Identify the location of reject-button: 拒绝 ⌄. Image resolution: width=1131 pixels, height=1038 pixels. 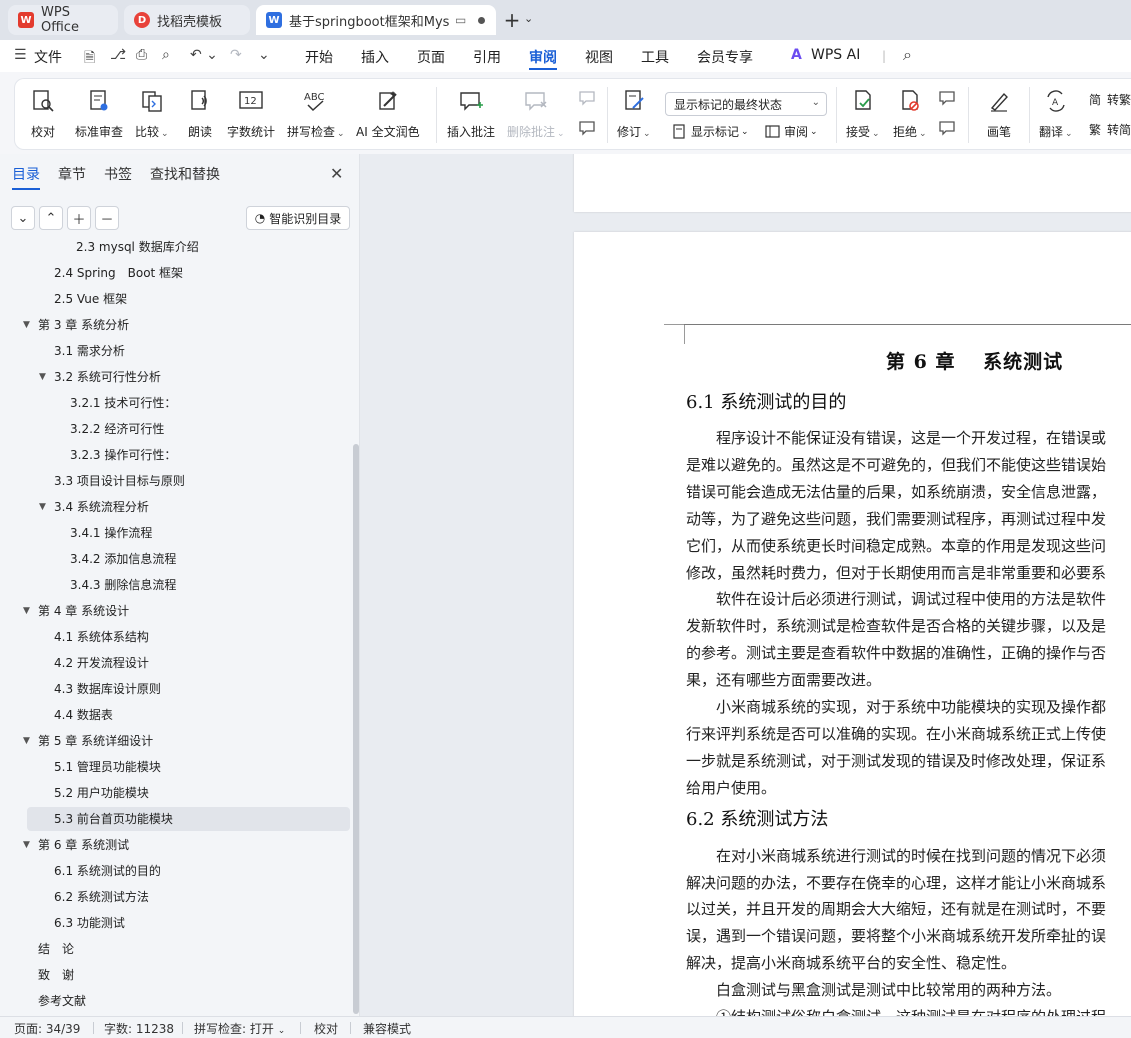
(910, 113).